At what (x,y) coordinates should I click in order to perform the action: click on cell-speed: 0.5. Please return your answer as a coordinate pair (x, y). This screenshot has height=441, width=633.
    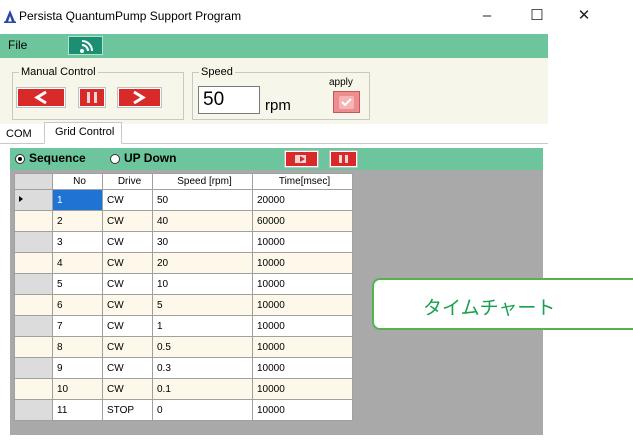
    Looking at the image, I should click on (202, 347).